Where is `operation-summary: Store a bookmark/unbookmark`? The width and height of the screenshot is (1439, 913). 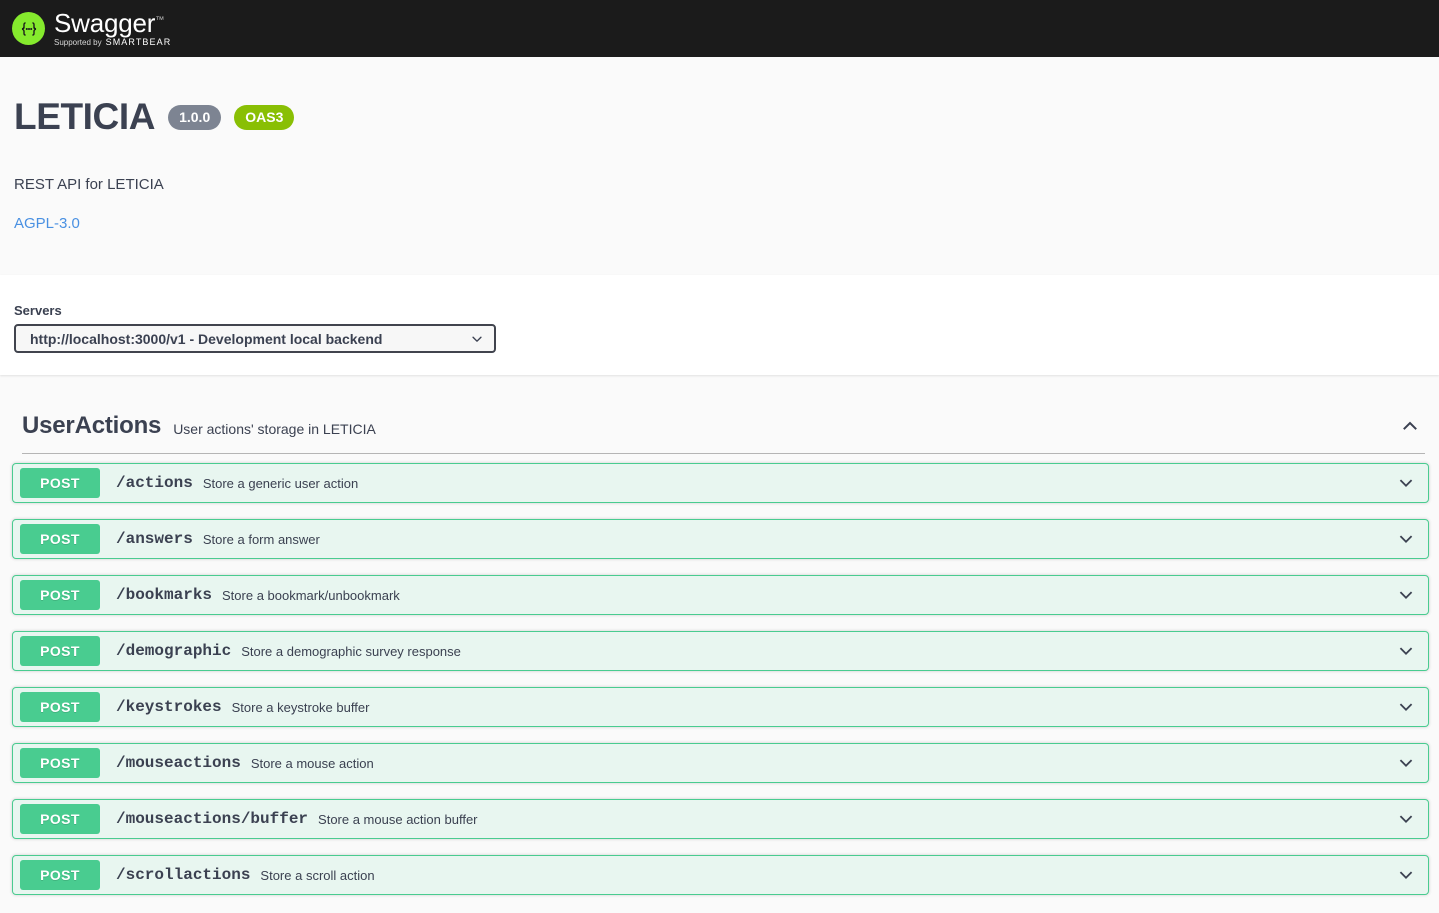
operation-summary: Store a bookmark/unbookmark is located at coordinates (311, 595).